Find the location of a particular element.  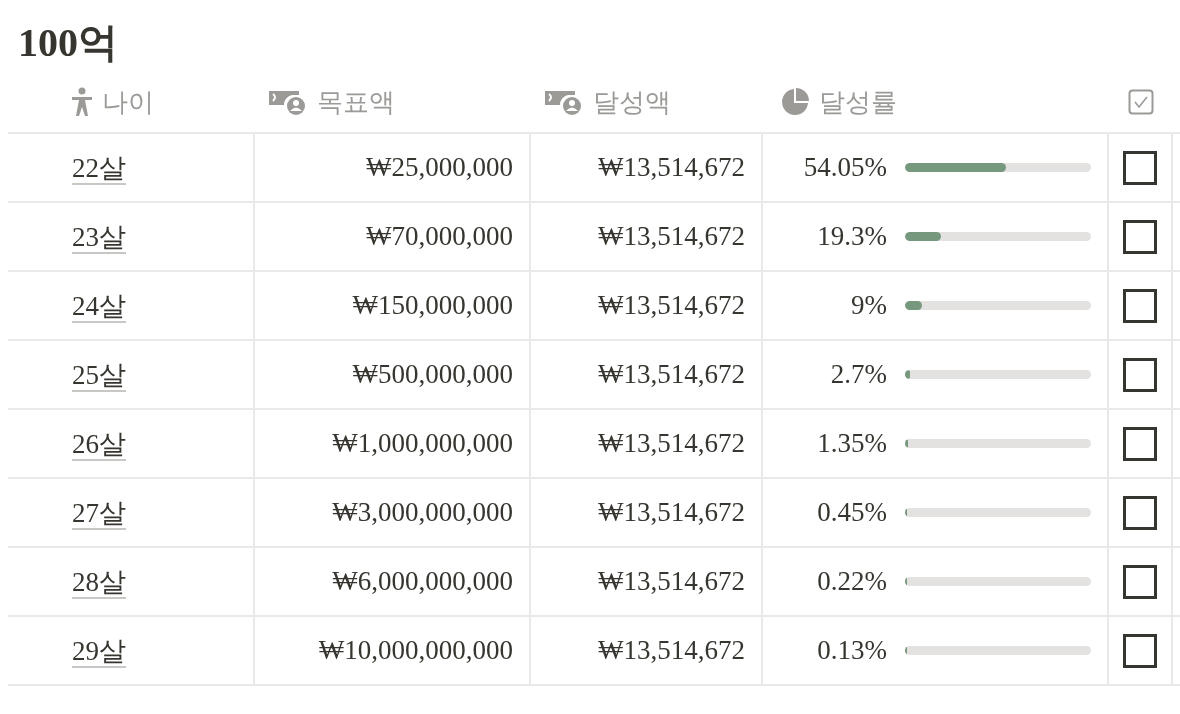

age-link: 29살 is located at coordinates (99, 650).